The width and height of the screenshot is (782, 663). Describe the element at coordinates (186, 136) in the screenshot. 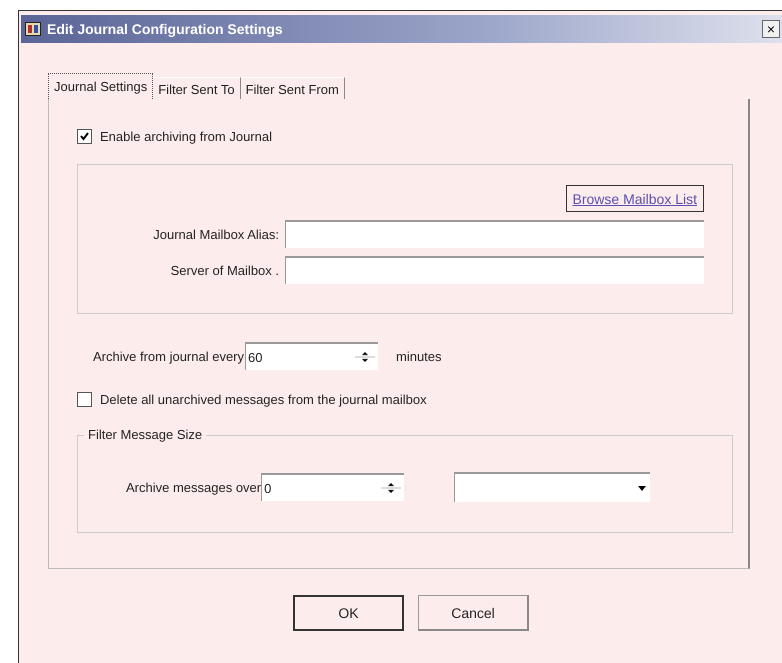

I see `checkbox-label: Enable archiving from Journal` at that location.